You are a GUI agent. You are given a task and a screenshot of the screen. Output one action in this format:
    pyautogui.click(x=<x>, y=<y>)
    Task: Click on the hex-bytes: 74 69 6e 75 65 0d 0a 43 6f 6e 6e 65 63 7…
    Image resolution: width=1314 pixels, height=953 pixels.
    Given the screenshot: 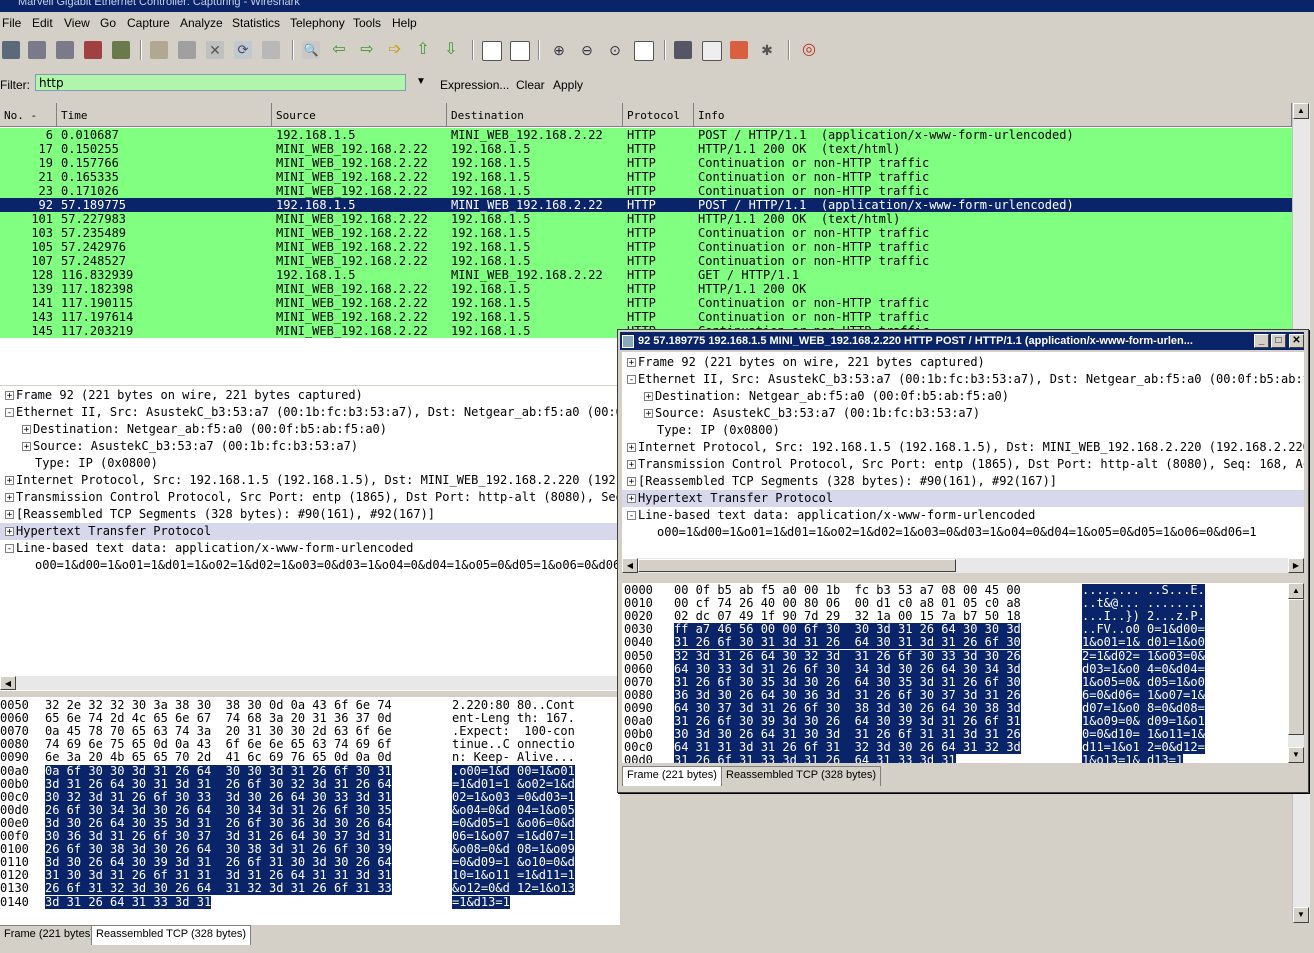 What is the action you would take?
    pyautogui.click(x=218, y=744)
    